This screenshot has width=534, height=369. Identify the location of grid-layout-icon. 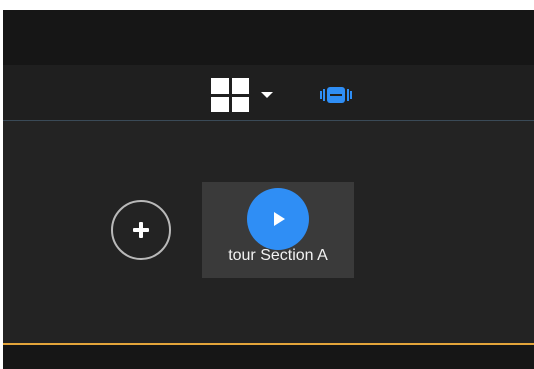
(230, 95).